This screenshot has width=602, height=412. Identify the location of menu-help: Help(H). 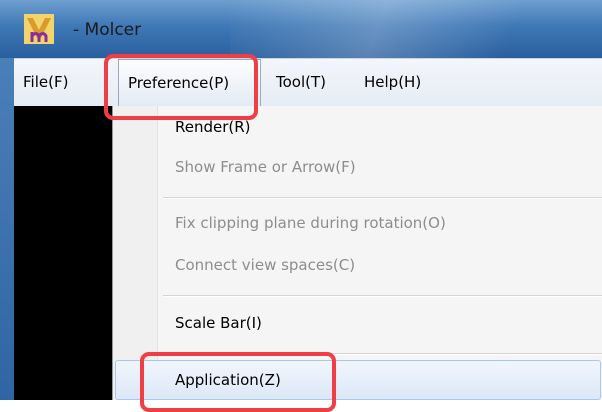
(392, 83).